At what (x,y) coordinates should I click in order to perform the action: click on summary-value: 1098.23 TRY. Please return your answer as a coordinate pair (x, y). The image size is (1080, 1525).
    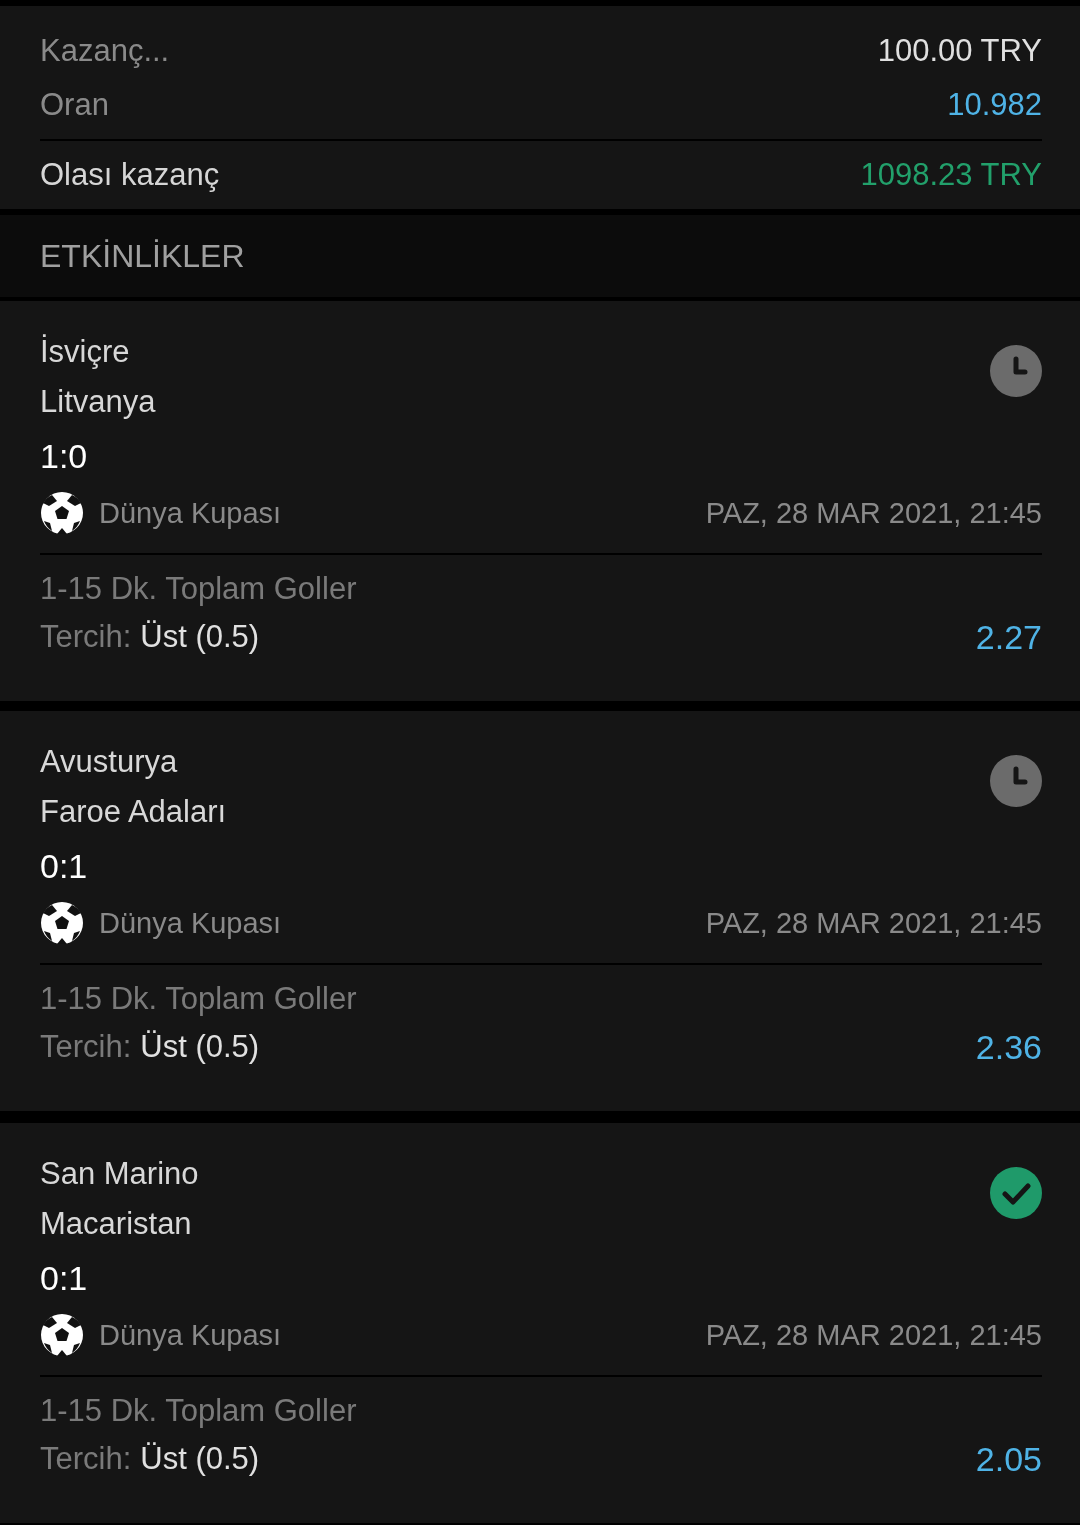
    Looking at the image, I should click on (951, 175).